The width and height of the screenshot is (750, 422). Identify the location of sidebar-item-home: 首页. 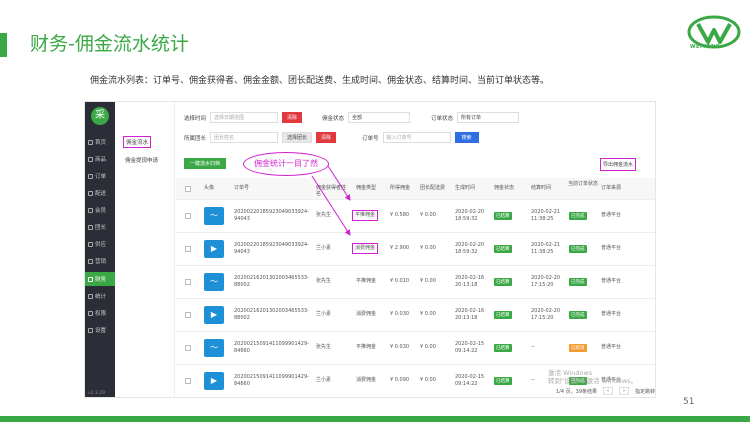
(100, 142).